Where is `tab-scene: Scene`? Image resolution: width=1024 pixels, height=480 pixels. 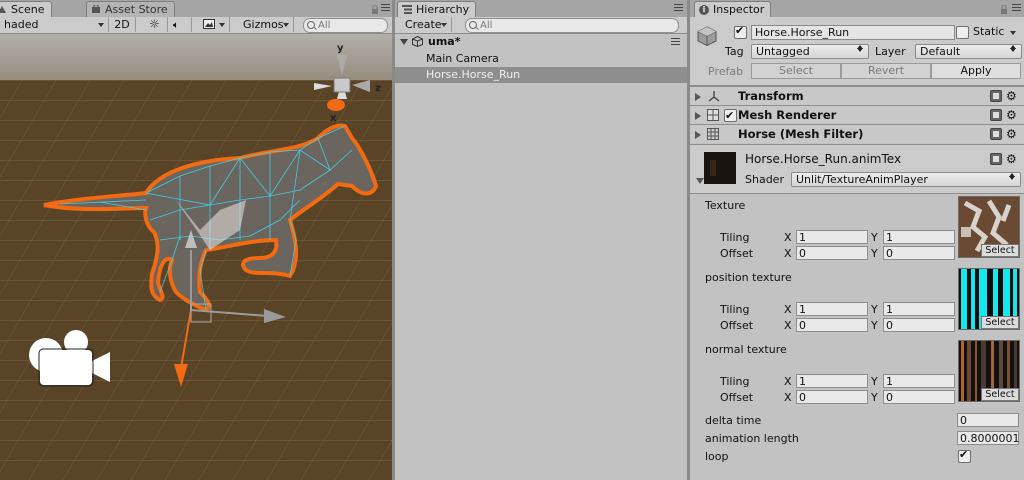 tab-scene: Scene is located at coordinates (26, 9).